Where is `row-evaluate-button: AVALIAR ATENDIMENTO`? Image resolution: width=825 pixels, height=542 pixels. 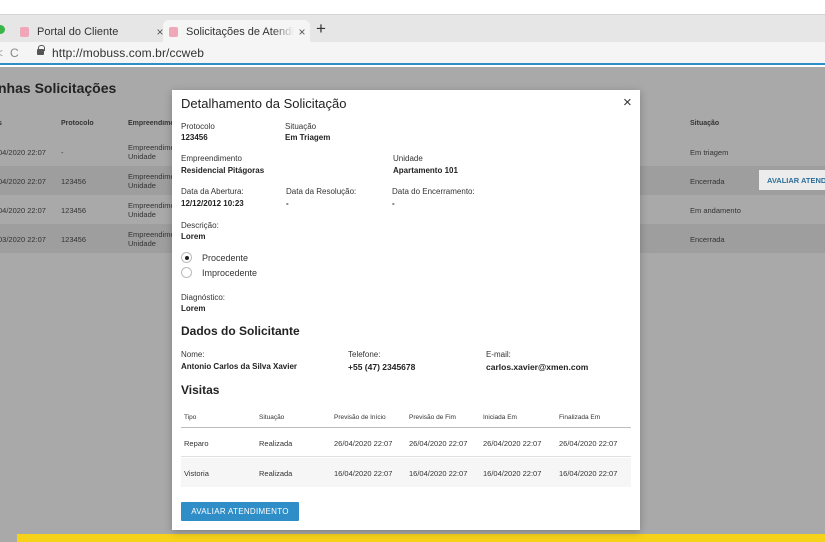 row-evaluate-button: AVALIAR ATENDIMENTO is located at coordinates (792, 180).